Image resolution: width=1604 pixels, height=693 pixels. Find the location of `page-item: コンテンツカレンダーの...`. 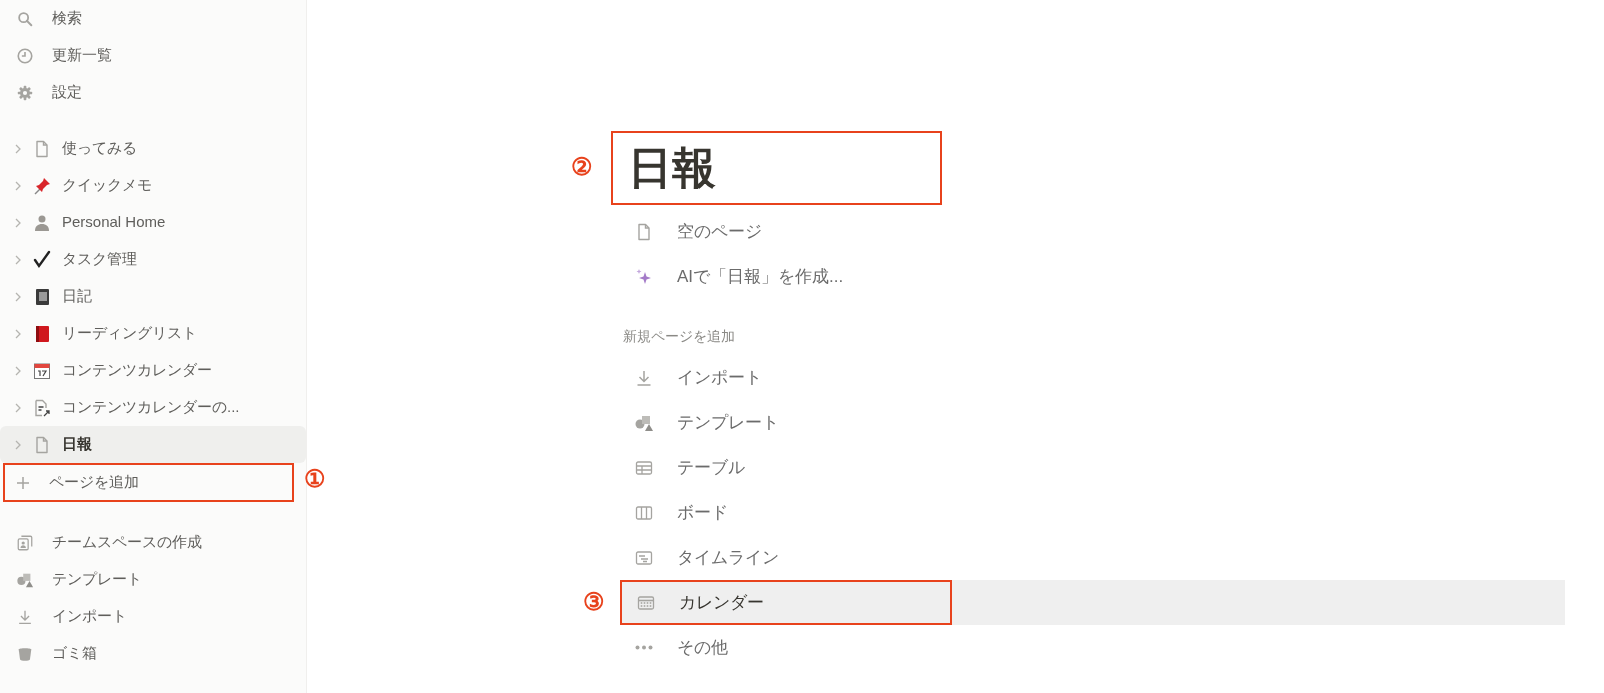

page-item: コンテンツカレンダーの... is located at coordinates (153, 407).